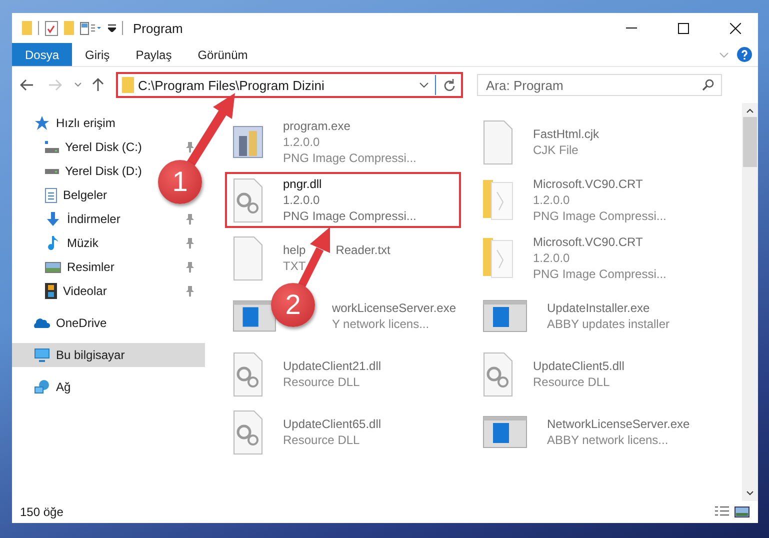 The height and width of the screenshot is (538, 769). What do you see at coordinates (566, 134) in the screenshot?
I see `file-name: FastHtml.cjk` at bounding box center [566, 134].